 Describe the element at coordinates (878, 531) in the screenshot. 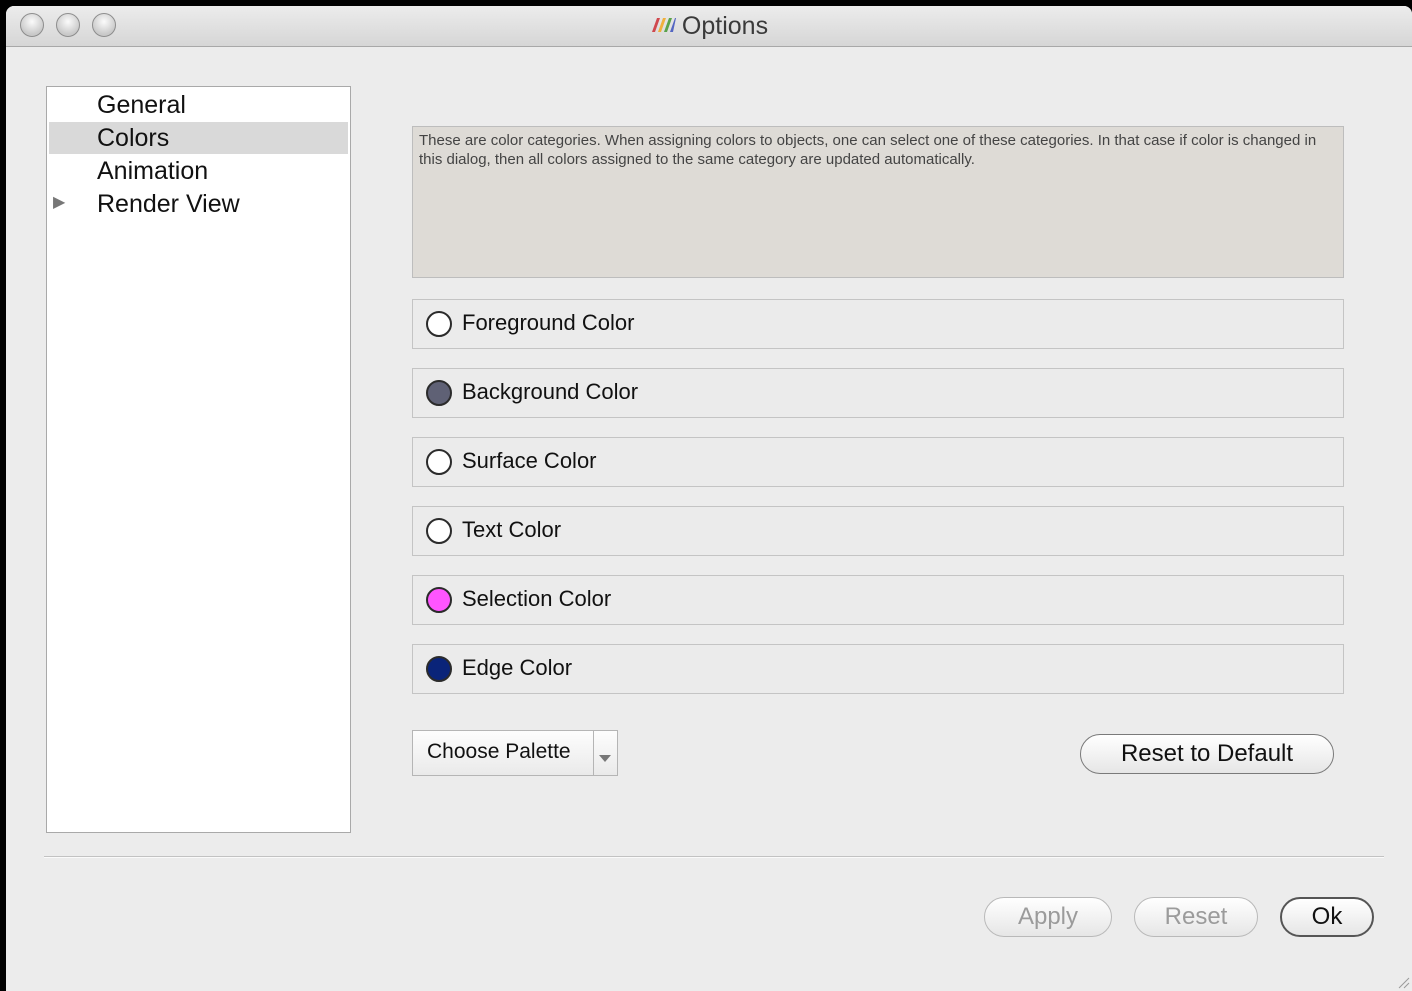

I see `text-color-button: Text Color` at that location.